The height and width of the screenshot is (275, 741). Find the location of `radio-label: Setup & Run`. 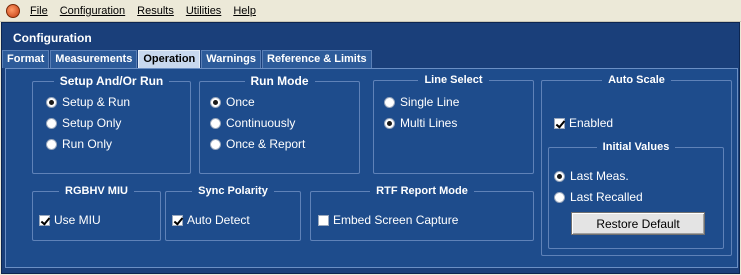

radio-label: Setup & Run is located at coordinates (96, 102).